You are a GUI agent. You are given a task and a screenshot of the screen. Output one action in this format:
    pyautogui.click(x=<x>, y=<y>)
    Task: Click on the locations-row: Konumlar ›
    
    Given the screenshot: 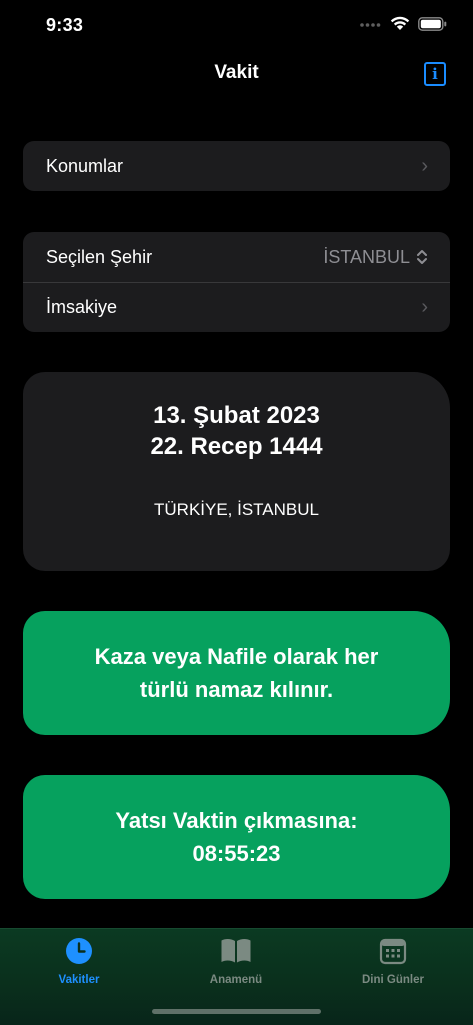 What is the action you would take?
    pyautogui.click(x=236, y=166)
    